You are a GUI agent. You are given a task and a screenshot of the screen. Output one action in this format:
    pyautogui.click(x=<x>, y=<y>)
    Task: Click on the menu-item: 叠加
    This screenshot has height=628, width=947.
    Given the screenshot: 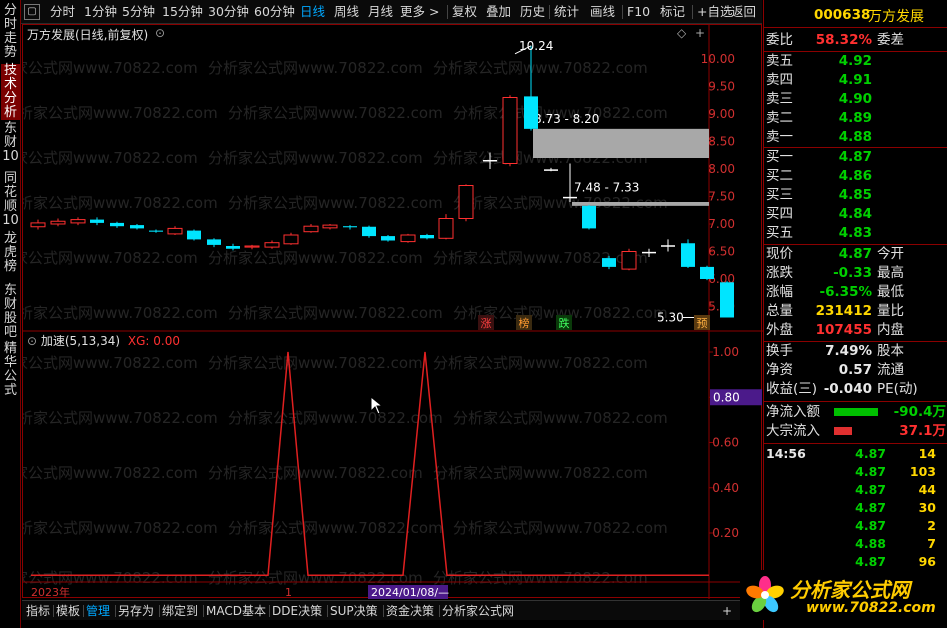 What is the action you would take?
    pyautogui.click(x=498, y=12)
    